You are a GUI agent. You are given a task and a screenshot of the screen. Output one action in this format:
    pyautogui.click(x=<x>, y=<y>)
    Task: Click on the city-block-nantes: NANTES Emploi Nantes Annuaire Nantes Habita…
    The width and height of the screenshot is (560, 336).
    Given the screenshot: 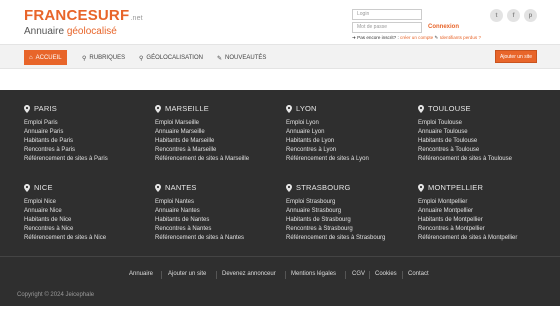 What is the action you would take?
    pyautogui.click(x=220, y=213)
    